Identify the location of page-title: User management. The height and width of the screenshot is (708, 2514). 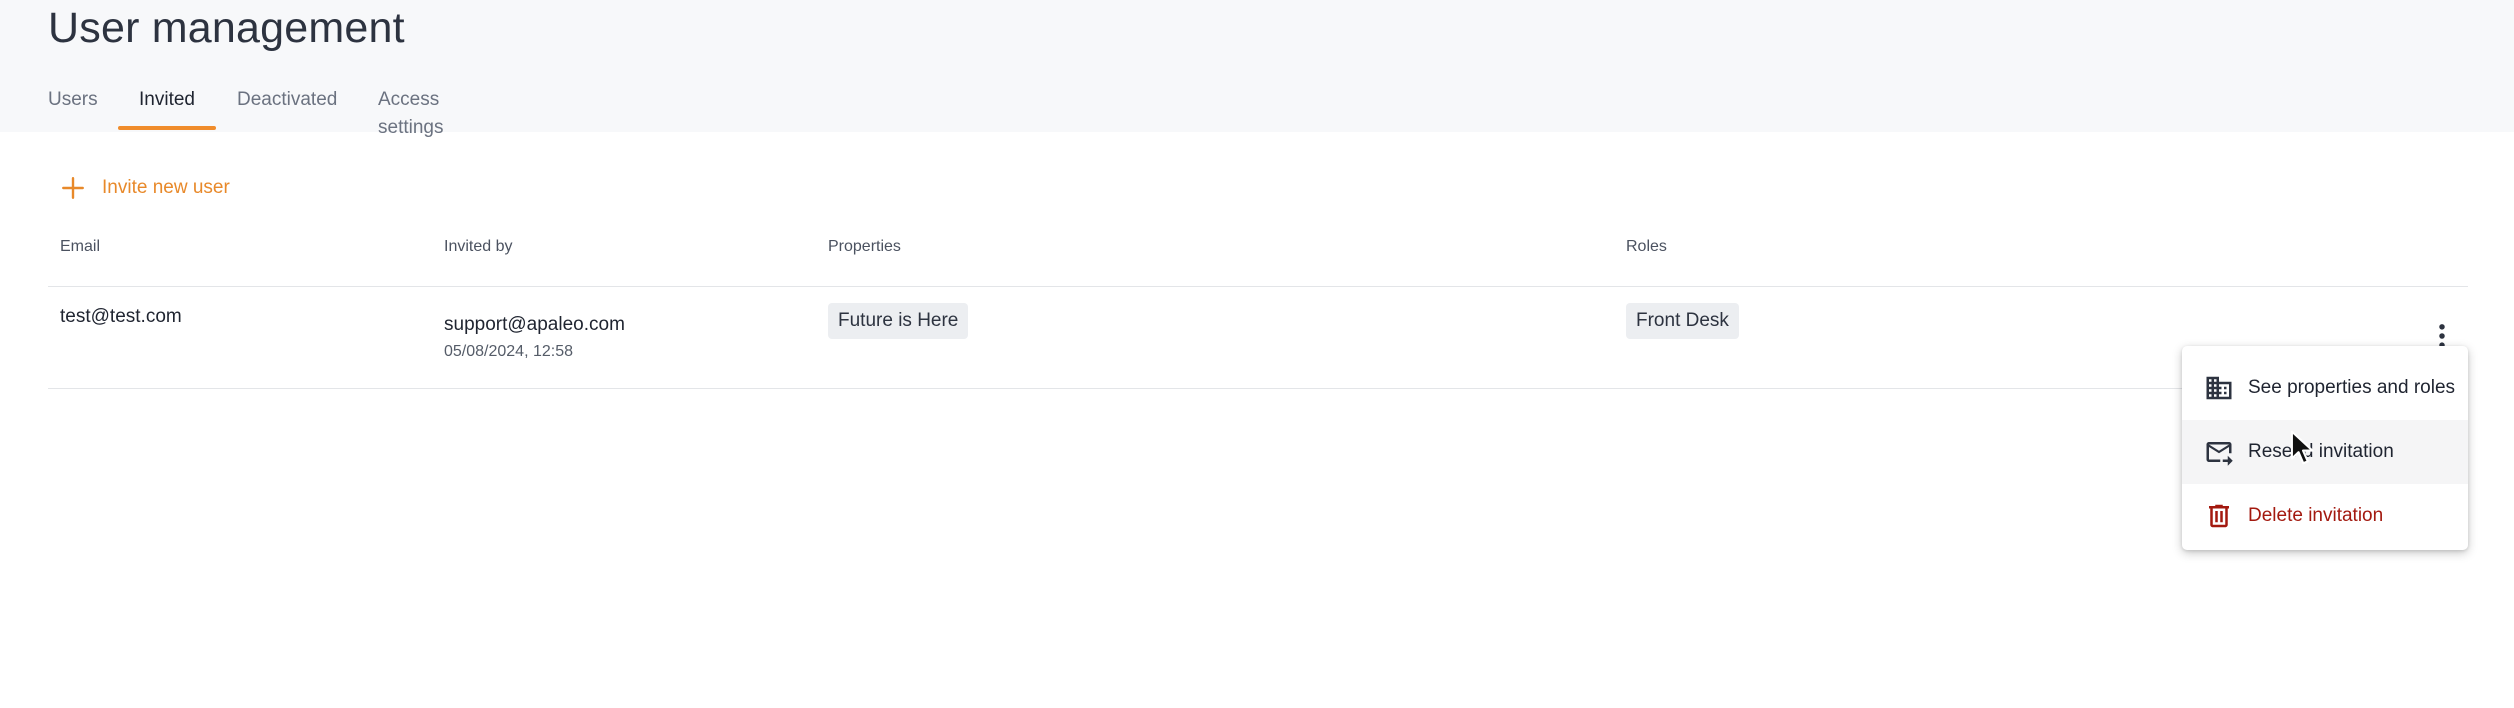
(226, 28).